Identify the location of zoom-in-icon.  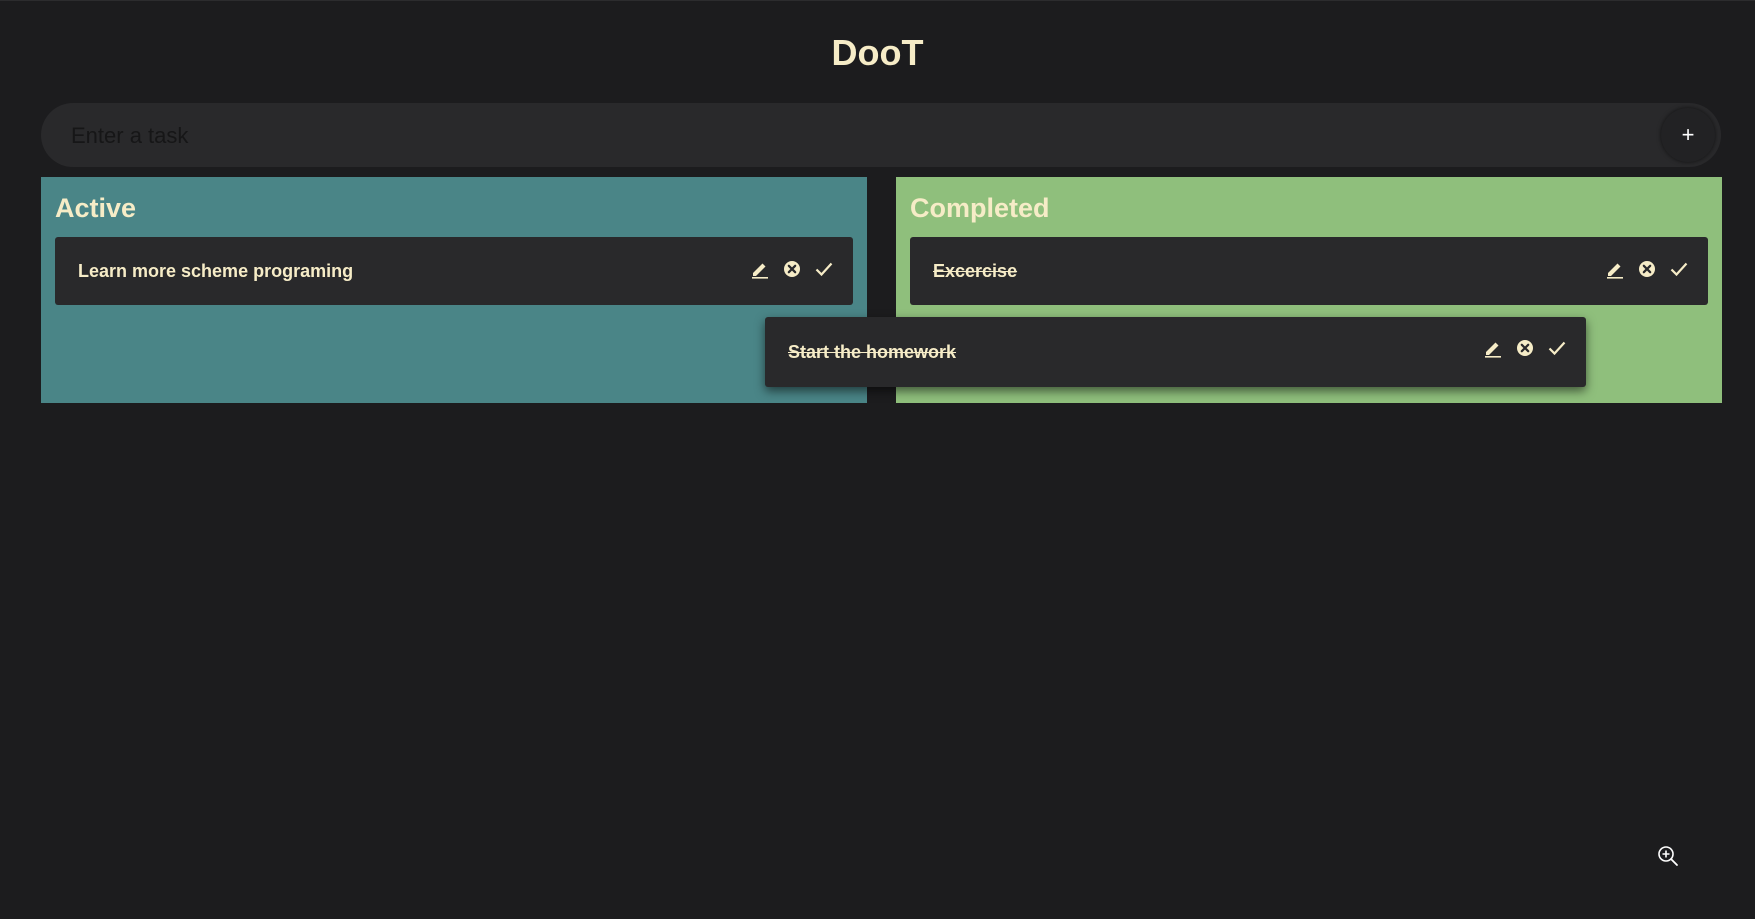
(1668, 856).